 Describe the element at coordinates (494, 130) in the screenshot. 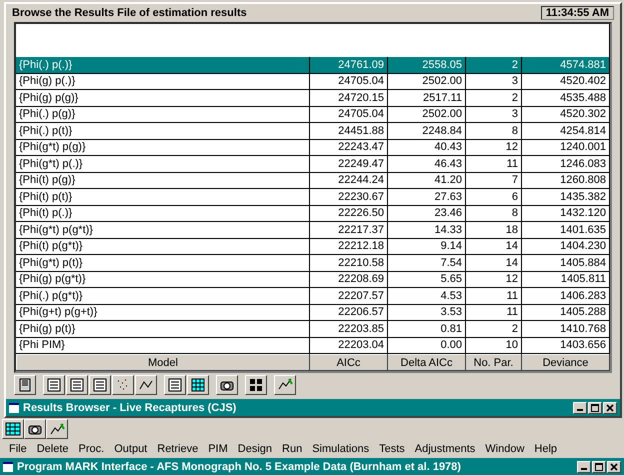

I see `table-cell: 8` at that location.